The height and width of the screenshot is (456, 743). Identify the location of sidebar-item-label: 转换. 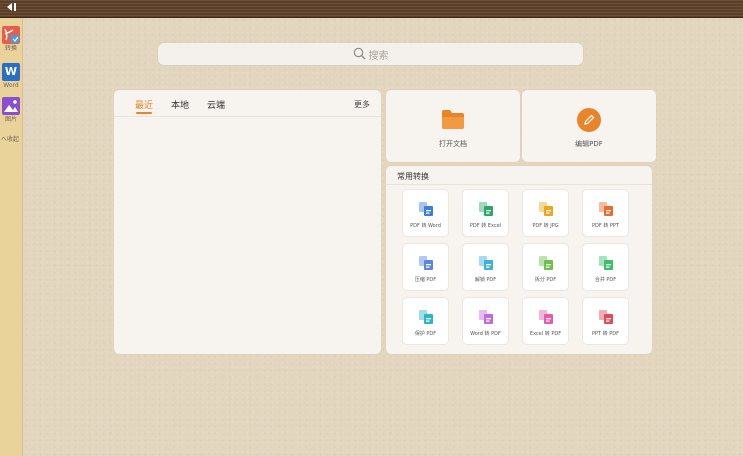
(10, 48).